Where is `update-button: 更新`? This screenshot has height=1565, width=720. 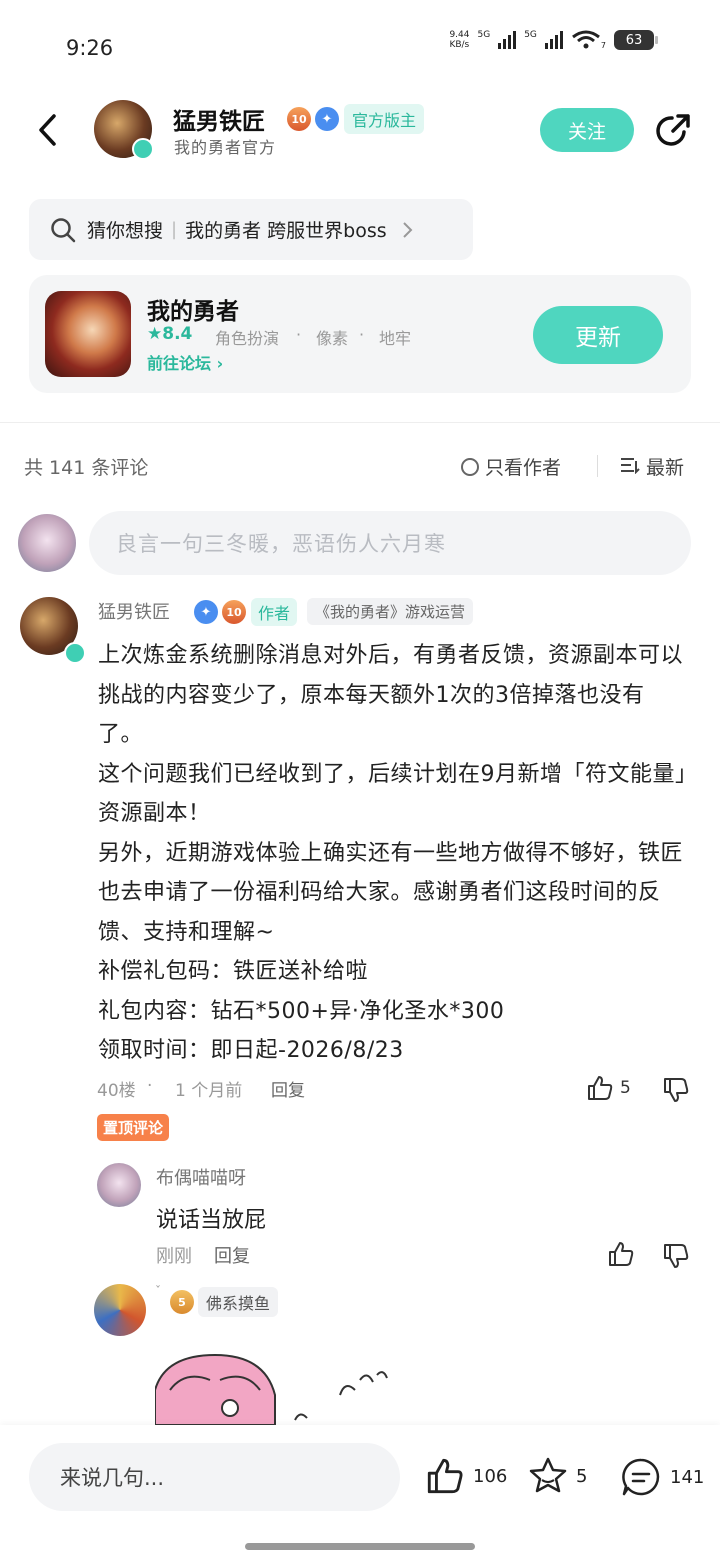
update-button: 更新 is located at coordinates (598, 335).